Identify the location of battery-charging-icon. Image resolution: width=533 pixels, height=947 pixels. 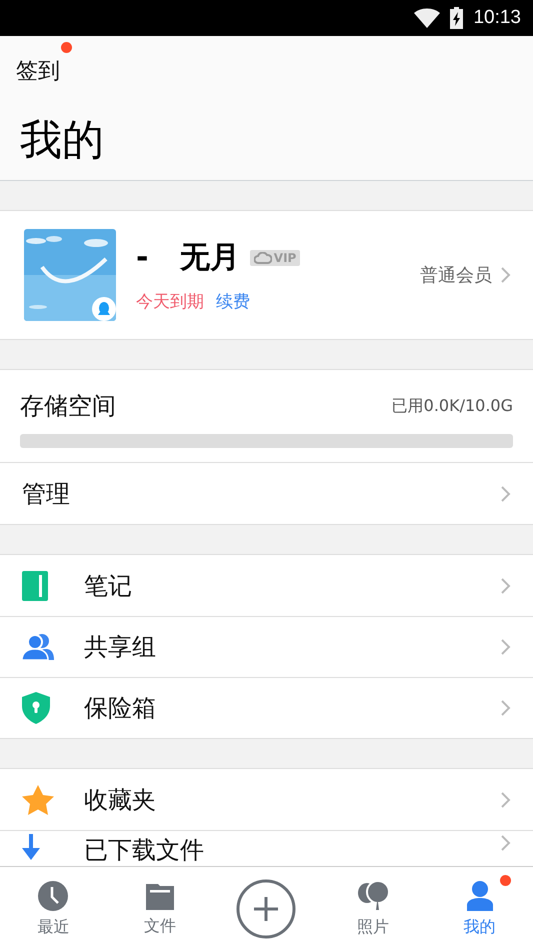
(457, 18).